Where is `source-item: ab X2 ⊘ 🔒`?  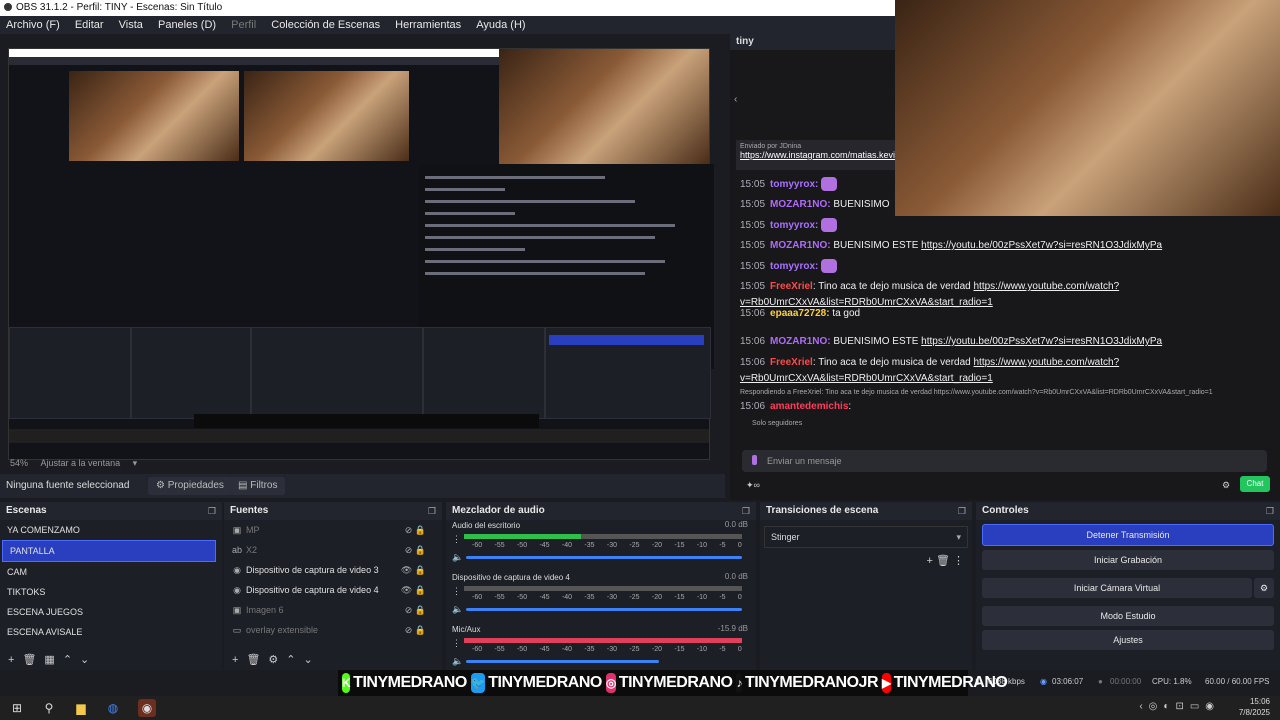 source-item: ab X2 ⊘ 🔒 is located at coordinates (333, 550).